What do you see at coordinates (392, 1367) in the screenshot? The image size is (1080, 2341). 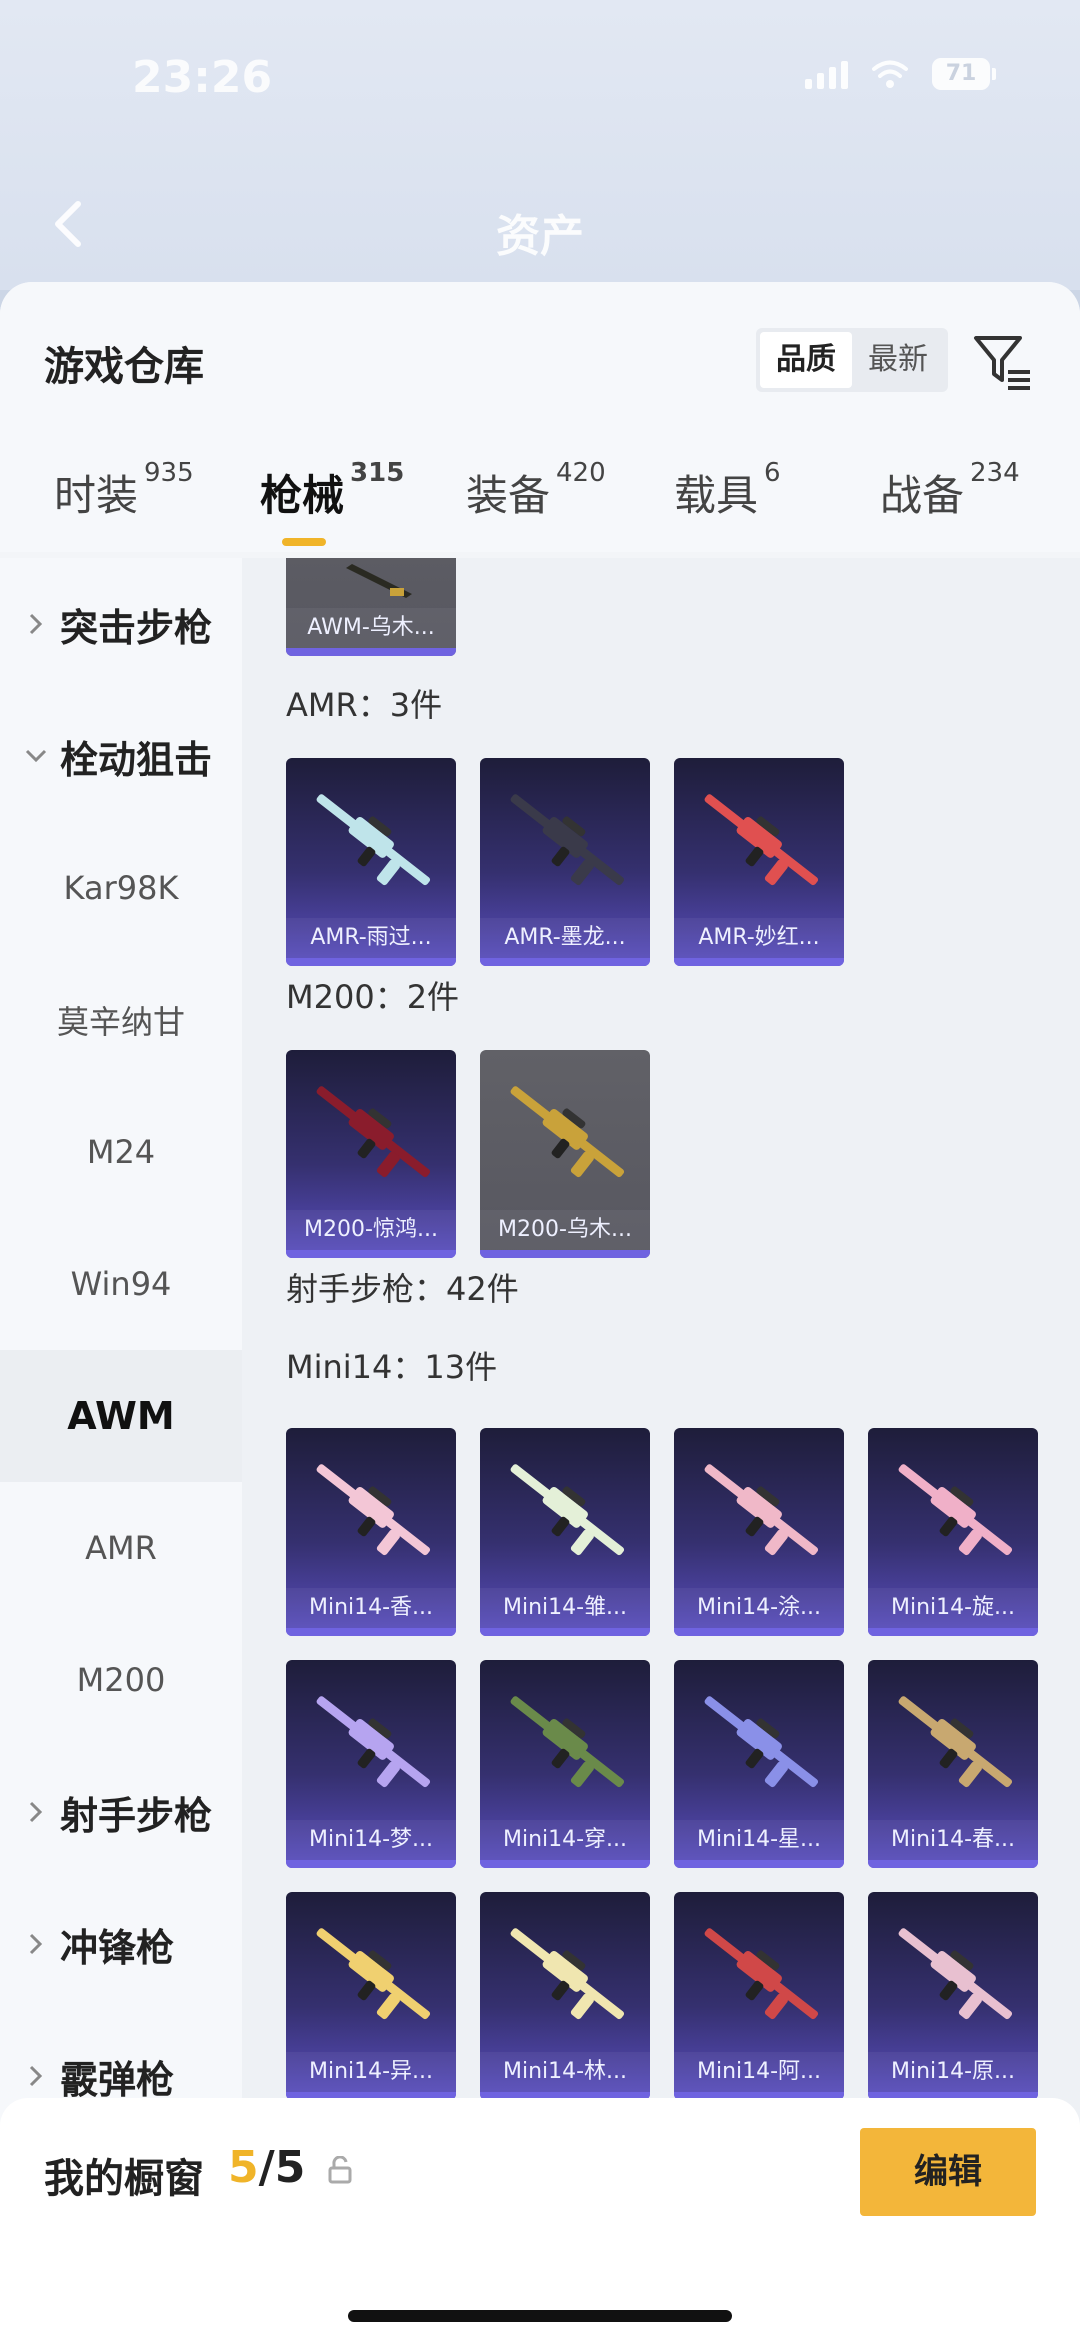 I see `section-label-mini14: Mini14：13件` at bounding box center [392, 1367].